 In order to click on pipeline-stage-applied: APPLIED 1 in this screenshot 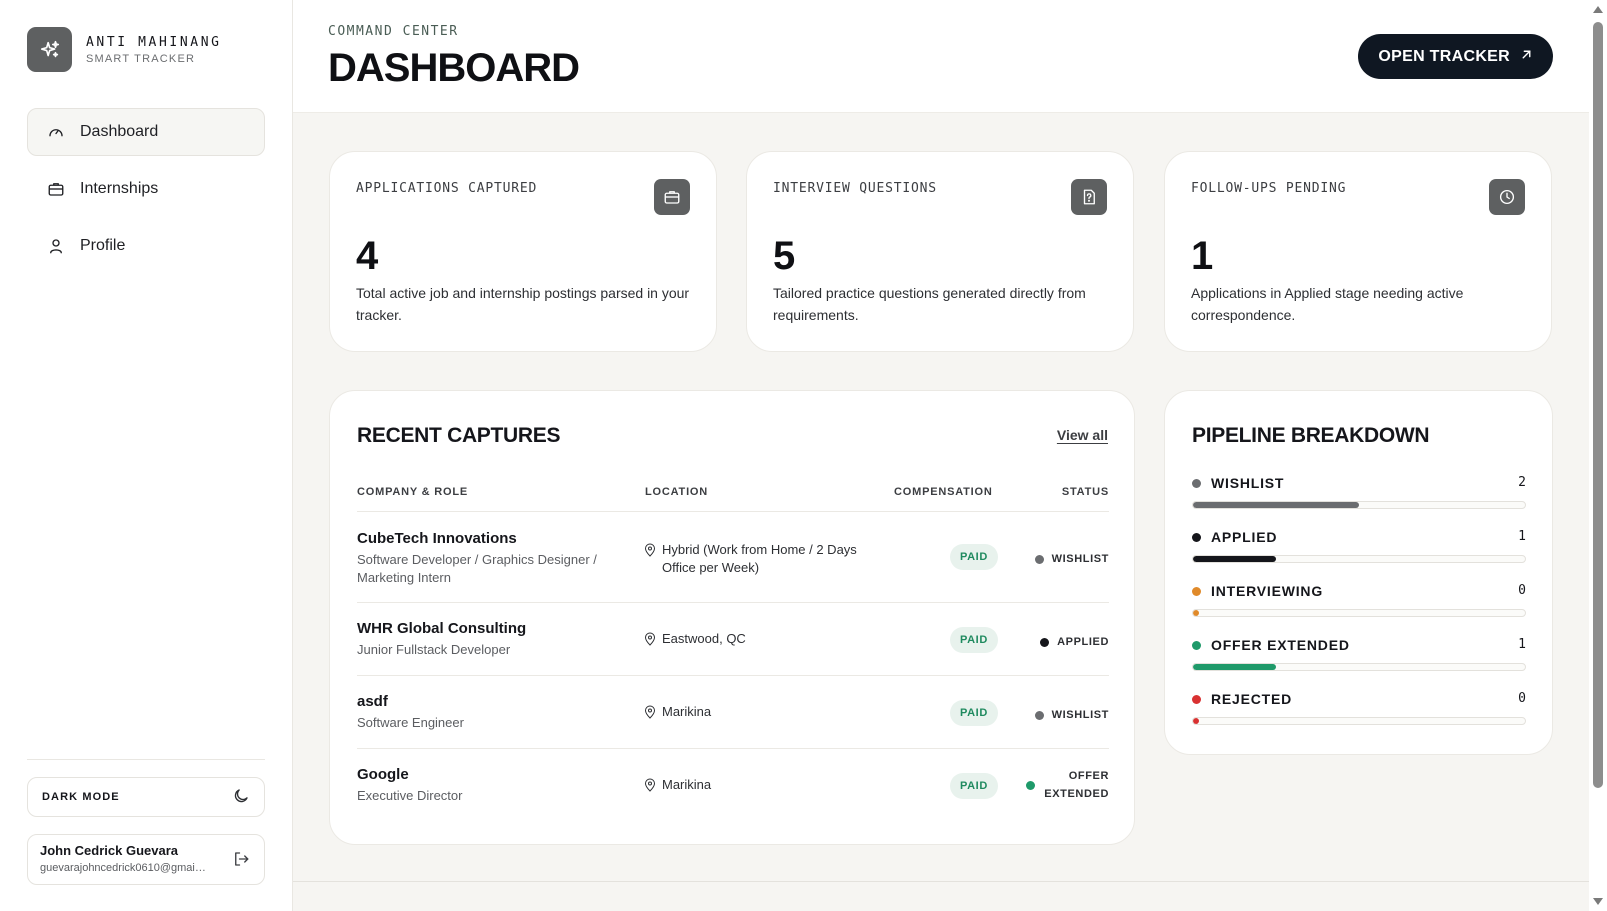, I will do `click(1359, 556)`.